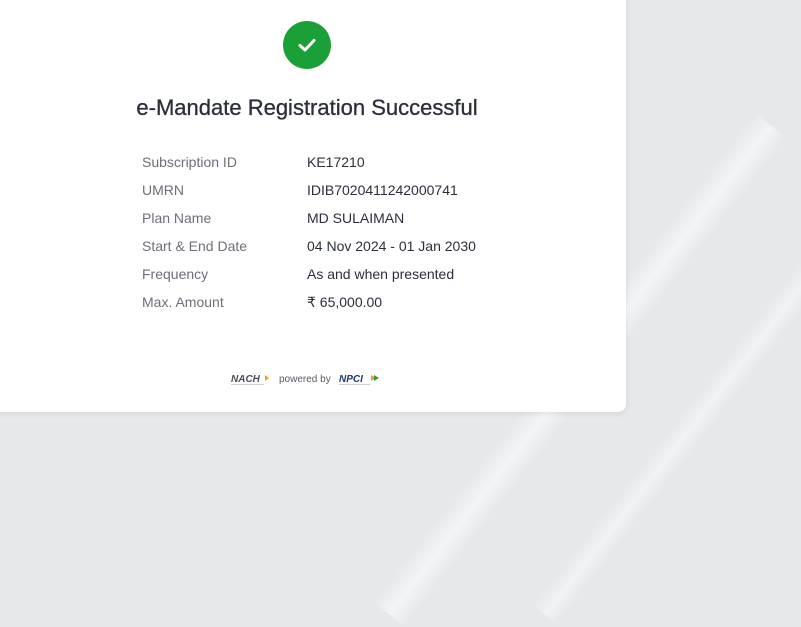  What do you see at coordinates (356, 218) in the screenshot?
I see `detail-value: MD SULAIMAN` at bounding box center [356, 218].